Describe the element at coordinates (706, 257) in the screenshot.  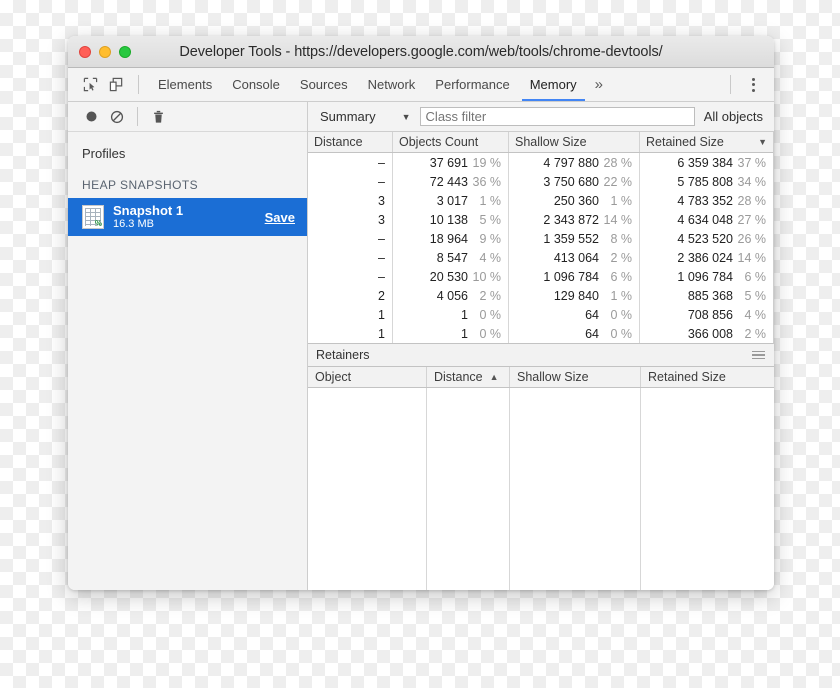
I see `cell-retained-size: 2 386 024 14 %` at that location.